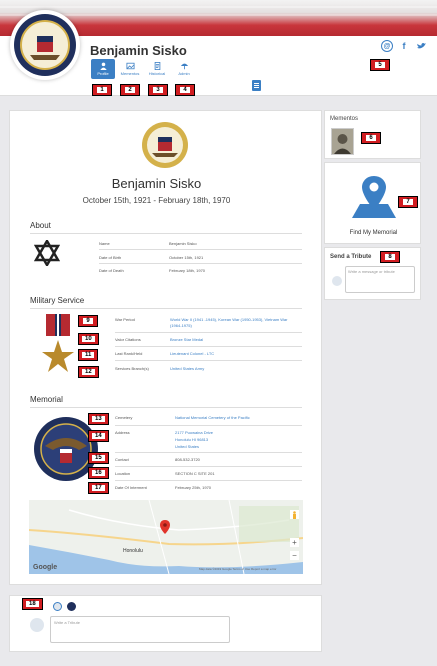  I want to click on social-links: @ f, so click(404, 46).